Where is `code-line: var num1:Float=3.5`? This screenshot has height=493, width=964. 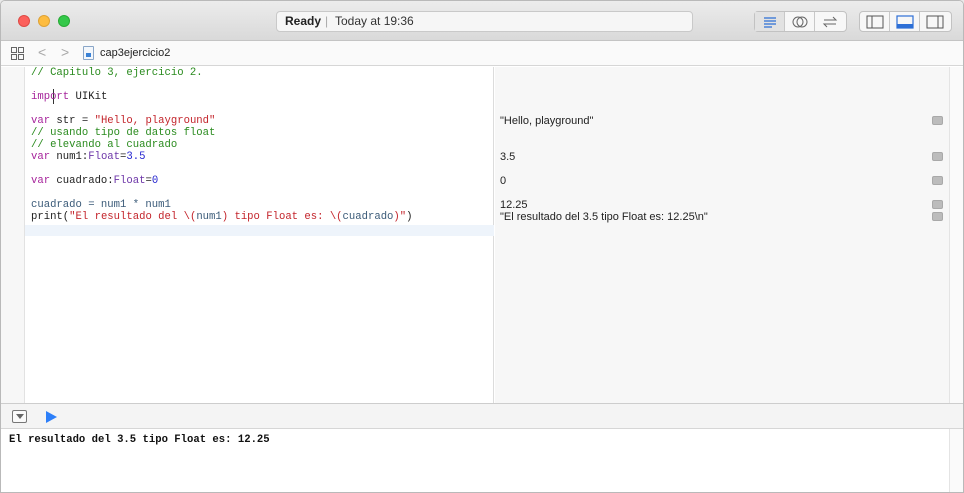 code-line: var num1:Float=3.5 is located at coordinates (88, 157).